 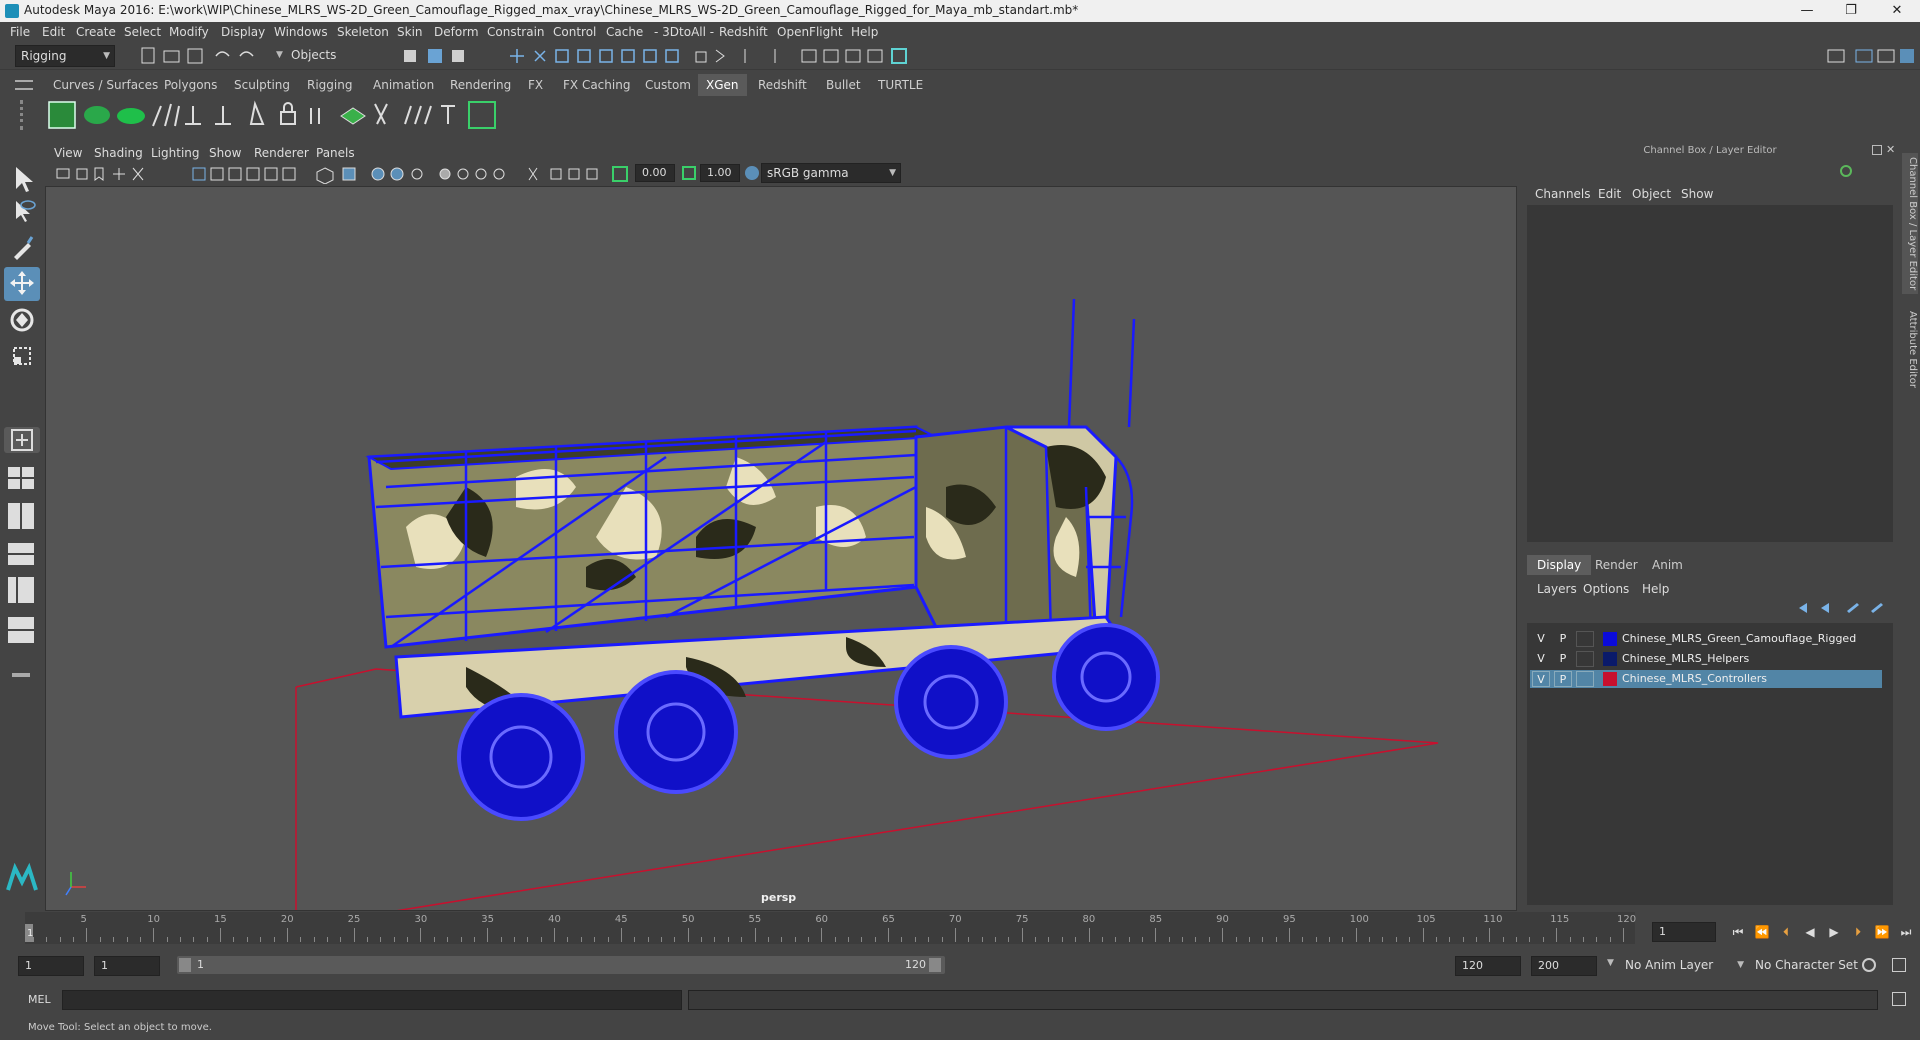 I want to click on viewport-menu-shading: Shading, so click(x=118, y=153).